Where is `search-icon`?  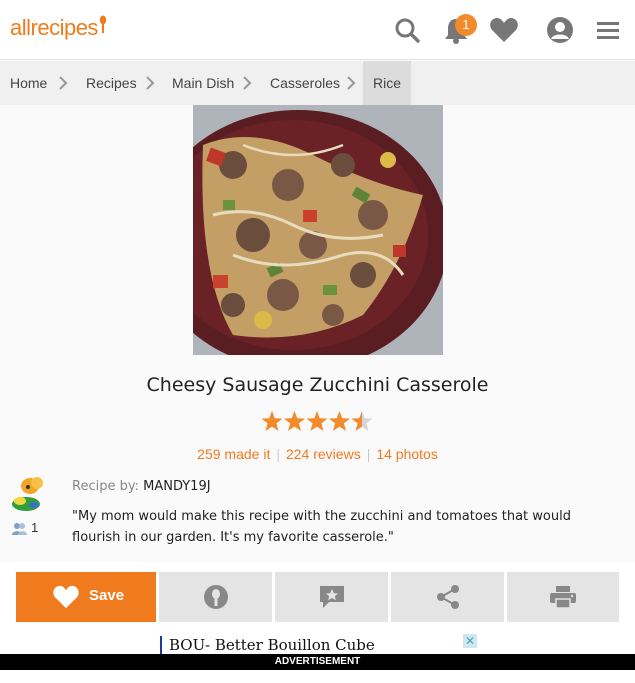 search-icon is located at coordinates (407, 30).